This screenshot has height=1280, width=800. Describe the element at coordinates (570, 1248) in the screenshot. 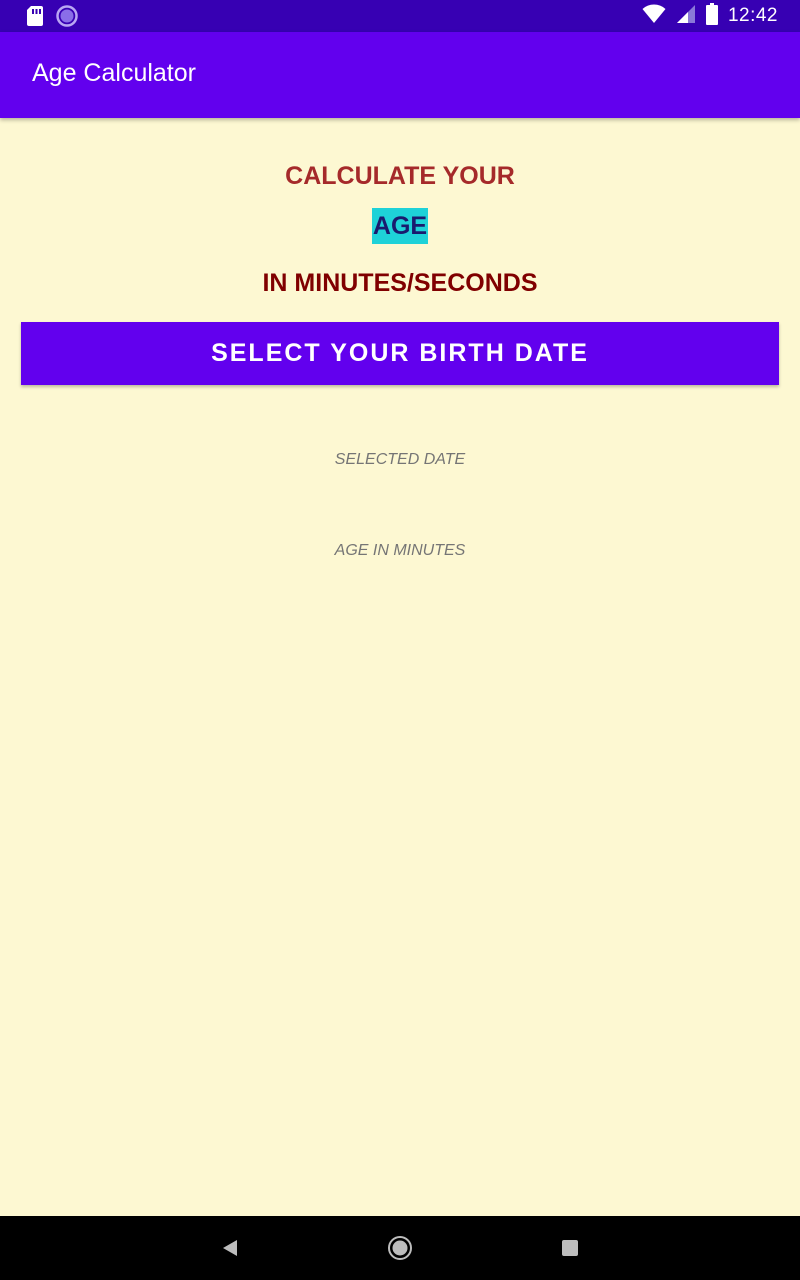

I see `recents-icon` at that location.